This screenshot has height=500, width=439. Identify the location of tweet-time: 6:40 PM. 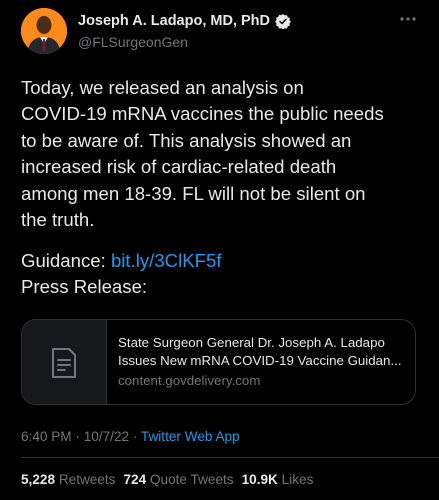
(46, 436).